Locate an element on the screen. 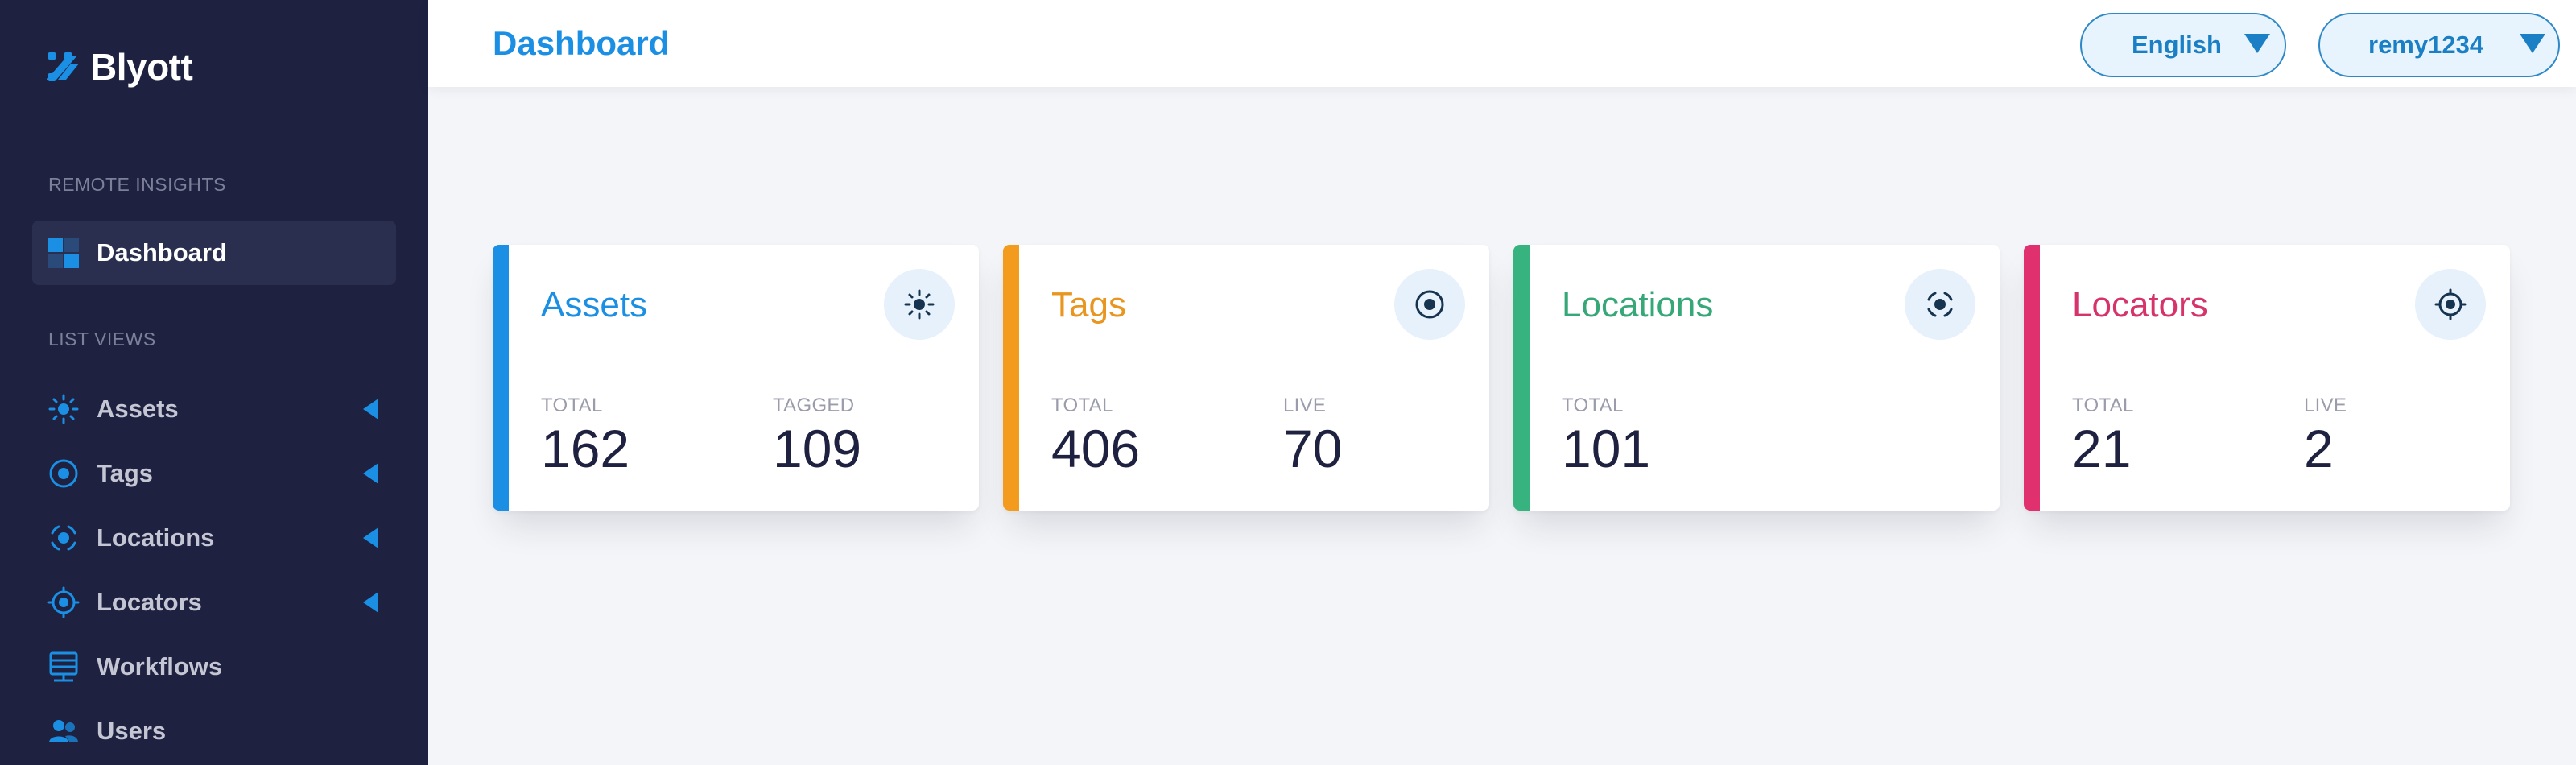 Image resolution: width=2576 pixels, height=765 pixels. sidebar-item-locations: Locations is located at coordinates (214, 538).